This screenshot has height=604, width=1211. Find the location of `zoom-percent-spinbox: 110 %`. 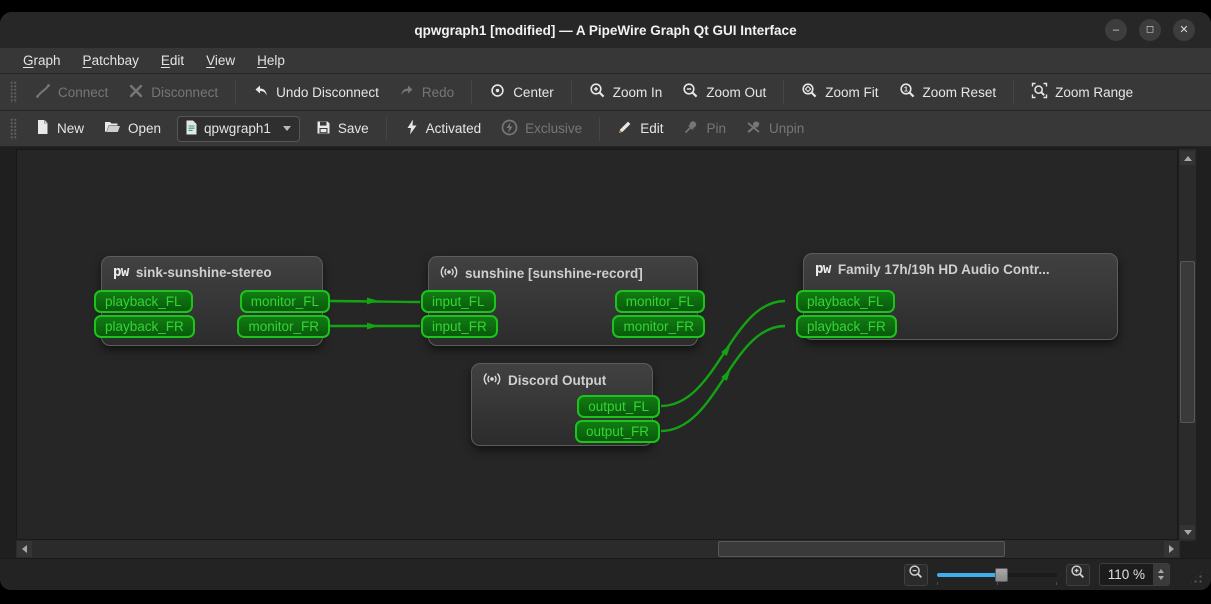

zoom-percent-spinbox: 110 % is located at coordinates (1134, 574).